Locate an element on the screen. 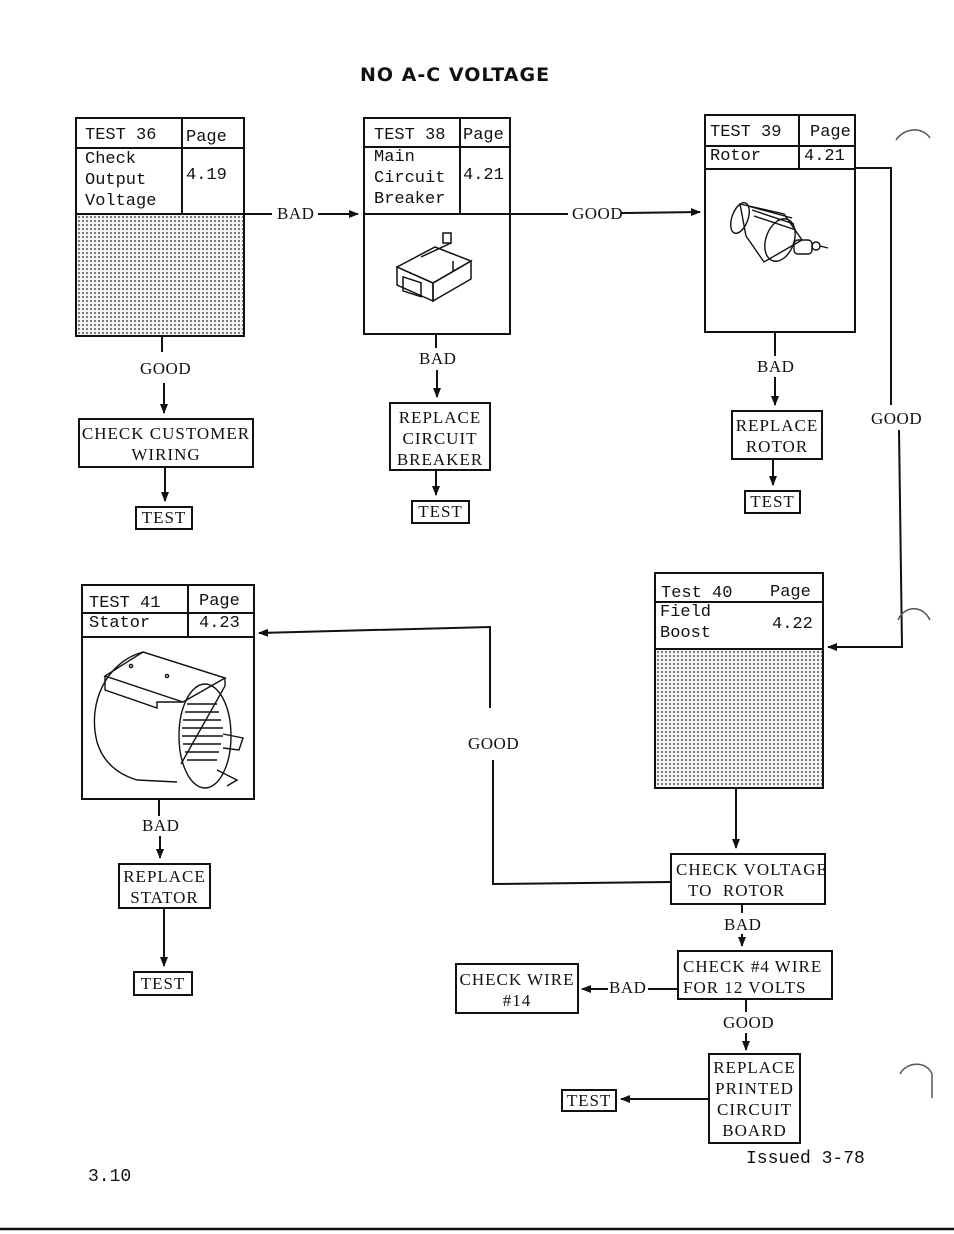  action-line: FOR 12 VOLTS is located at coordinates (745, 987).